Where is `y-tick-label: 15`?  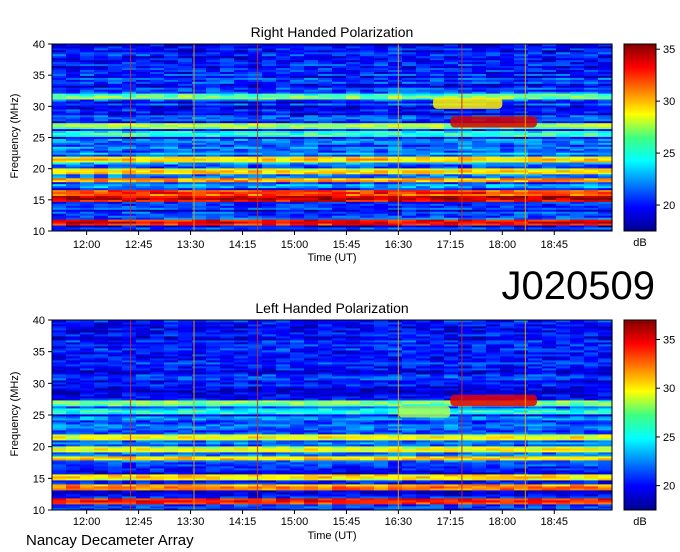
y-tick-label: 15 is located at coordinates (39, 201).